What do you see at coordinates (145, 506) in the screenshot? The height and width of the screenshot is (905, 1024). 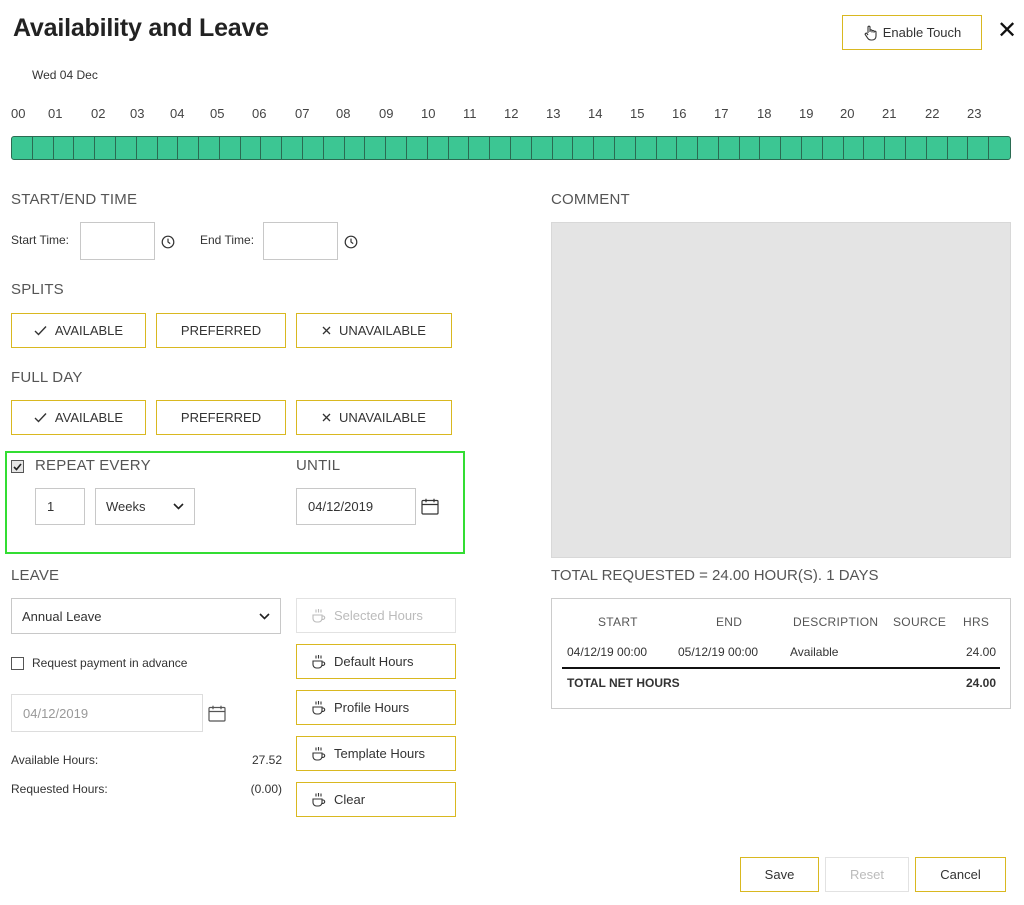 I see `repeat-unit-select: Weeks` at bounding box center [145, 506].